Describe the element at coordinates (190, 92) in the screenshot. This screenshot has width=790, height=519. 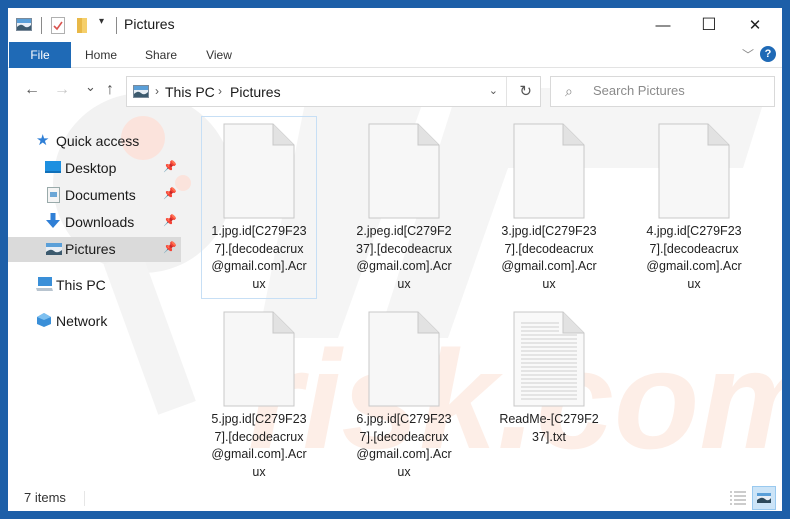
I see `breadcrumb-this-pc: This PC` at that location.